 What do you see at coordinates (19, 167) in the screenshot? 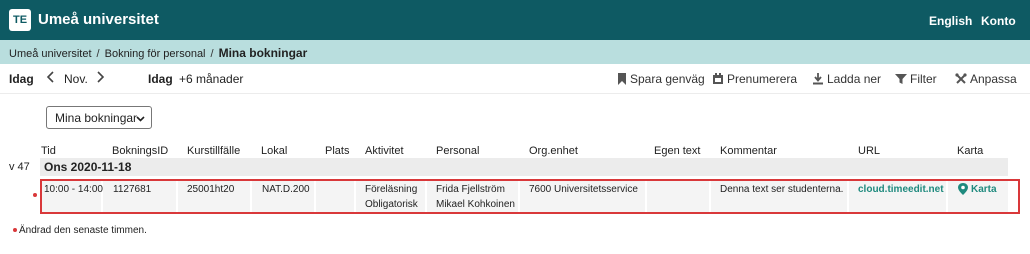
I see `week-label: v 47` at bounding box center [19, 167].